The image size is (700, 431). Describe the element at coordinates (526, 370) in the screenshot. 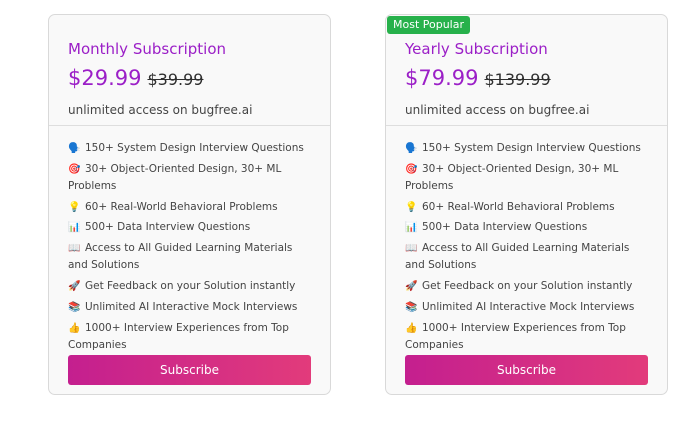

I see `subscribe-button-yearly: Subscribe` at that location.